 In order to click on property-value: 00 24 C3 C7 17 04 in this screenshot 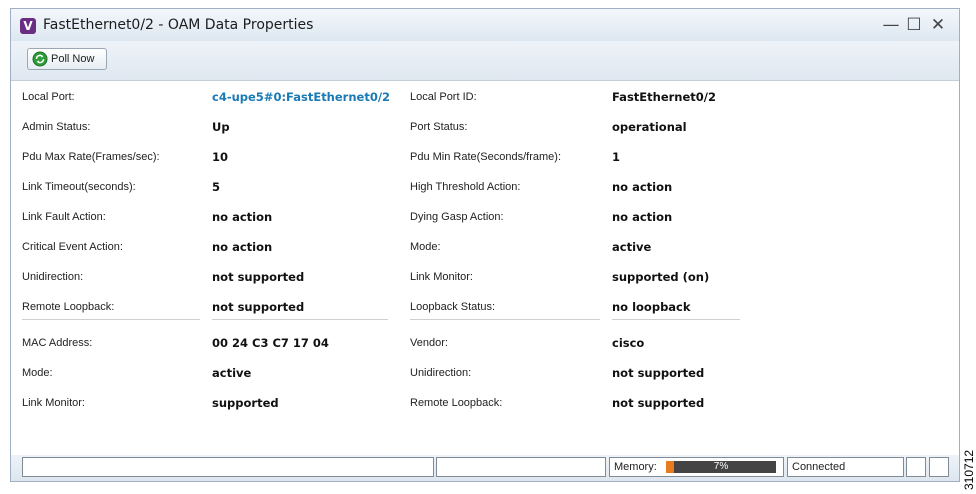, I will do `click(270, 343)`.